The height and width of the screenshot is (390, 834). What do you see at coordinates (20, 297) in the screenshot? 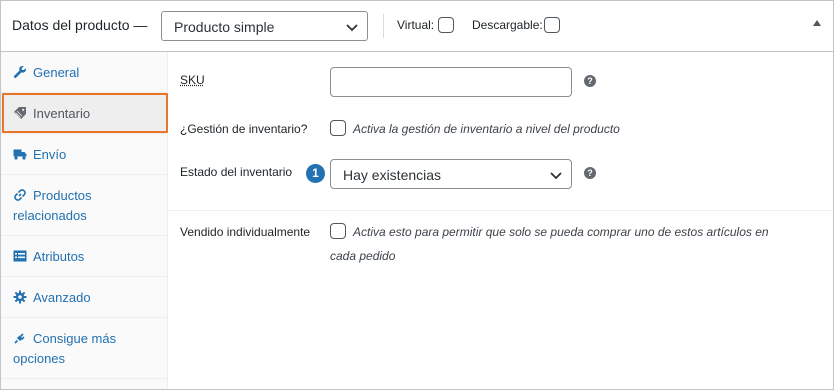
I see `gear-icon` at bounding box center [20, 297].